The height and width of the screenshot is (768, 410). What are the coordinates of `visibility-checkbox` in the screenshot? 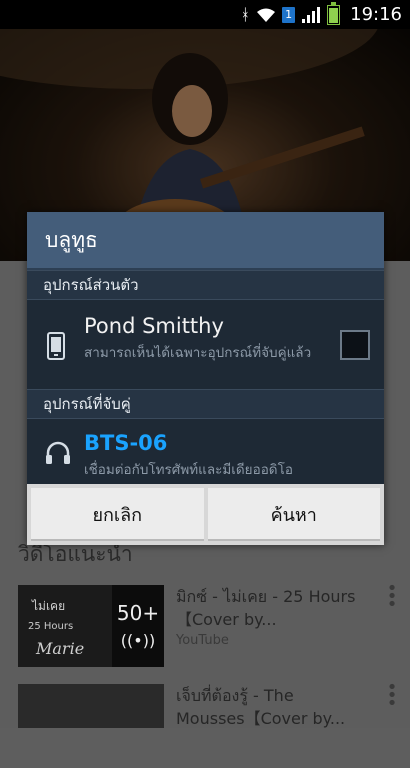 It's located at (355, 345).